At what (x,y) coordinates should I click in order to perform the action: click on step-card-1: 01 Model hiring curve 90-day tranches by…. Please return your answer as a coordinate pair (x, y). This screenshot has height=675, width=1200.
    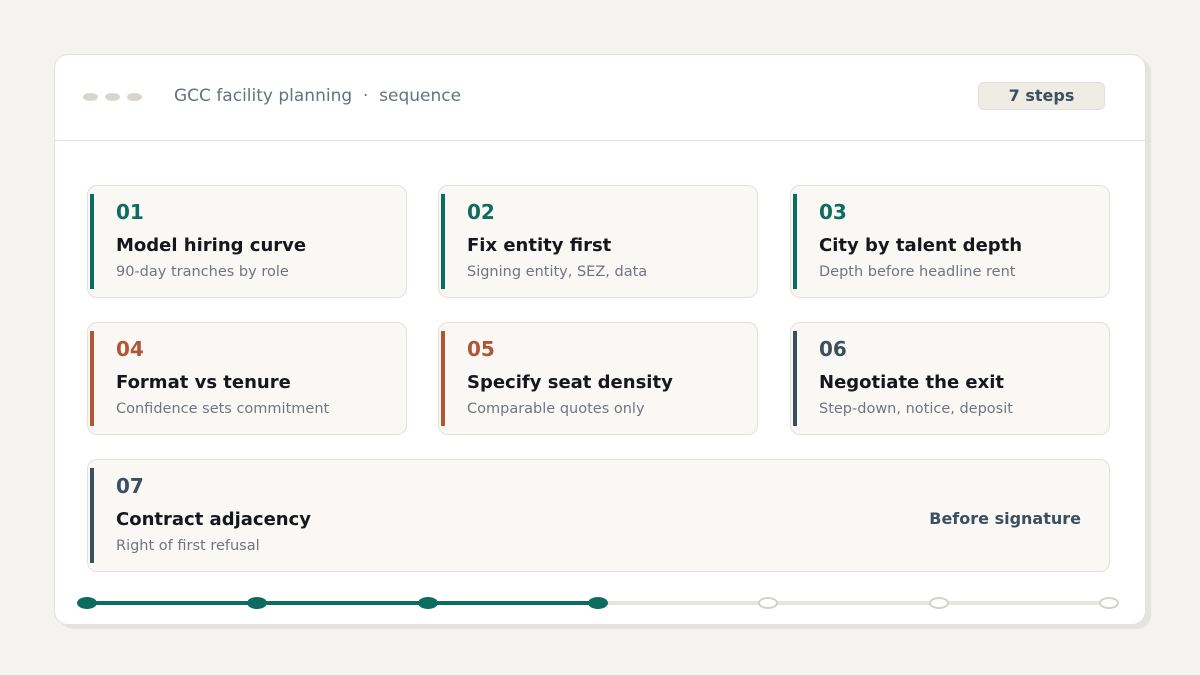
    Looking at the image, I should click on (247, 241).